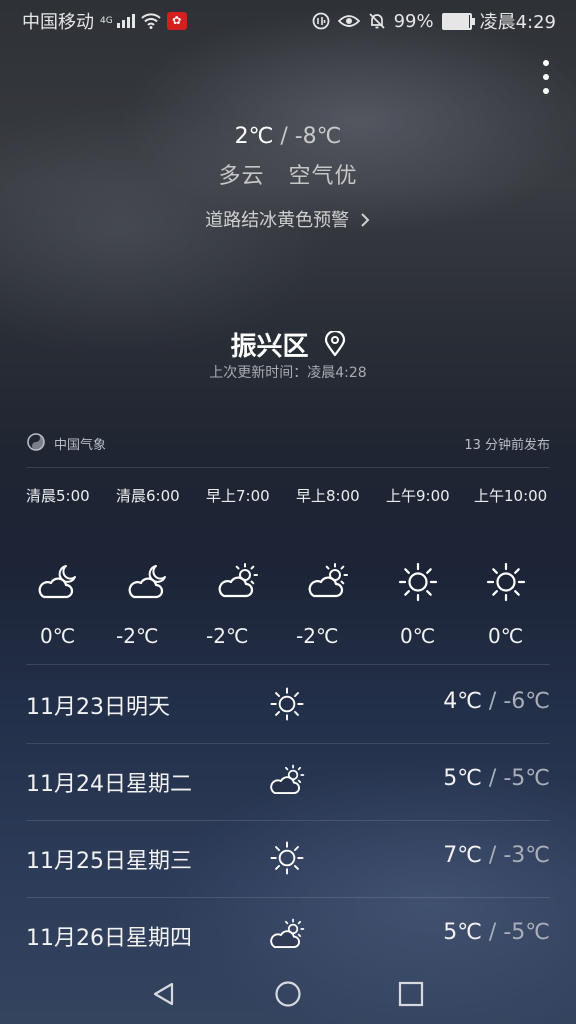 This screenshot has width=576, height=1024. I want to click on data-source-row: 中国气象 13 分钟前发布, so click(288, 444).